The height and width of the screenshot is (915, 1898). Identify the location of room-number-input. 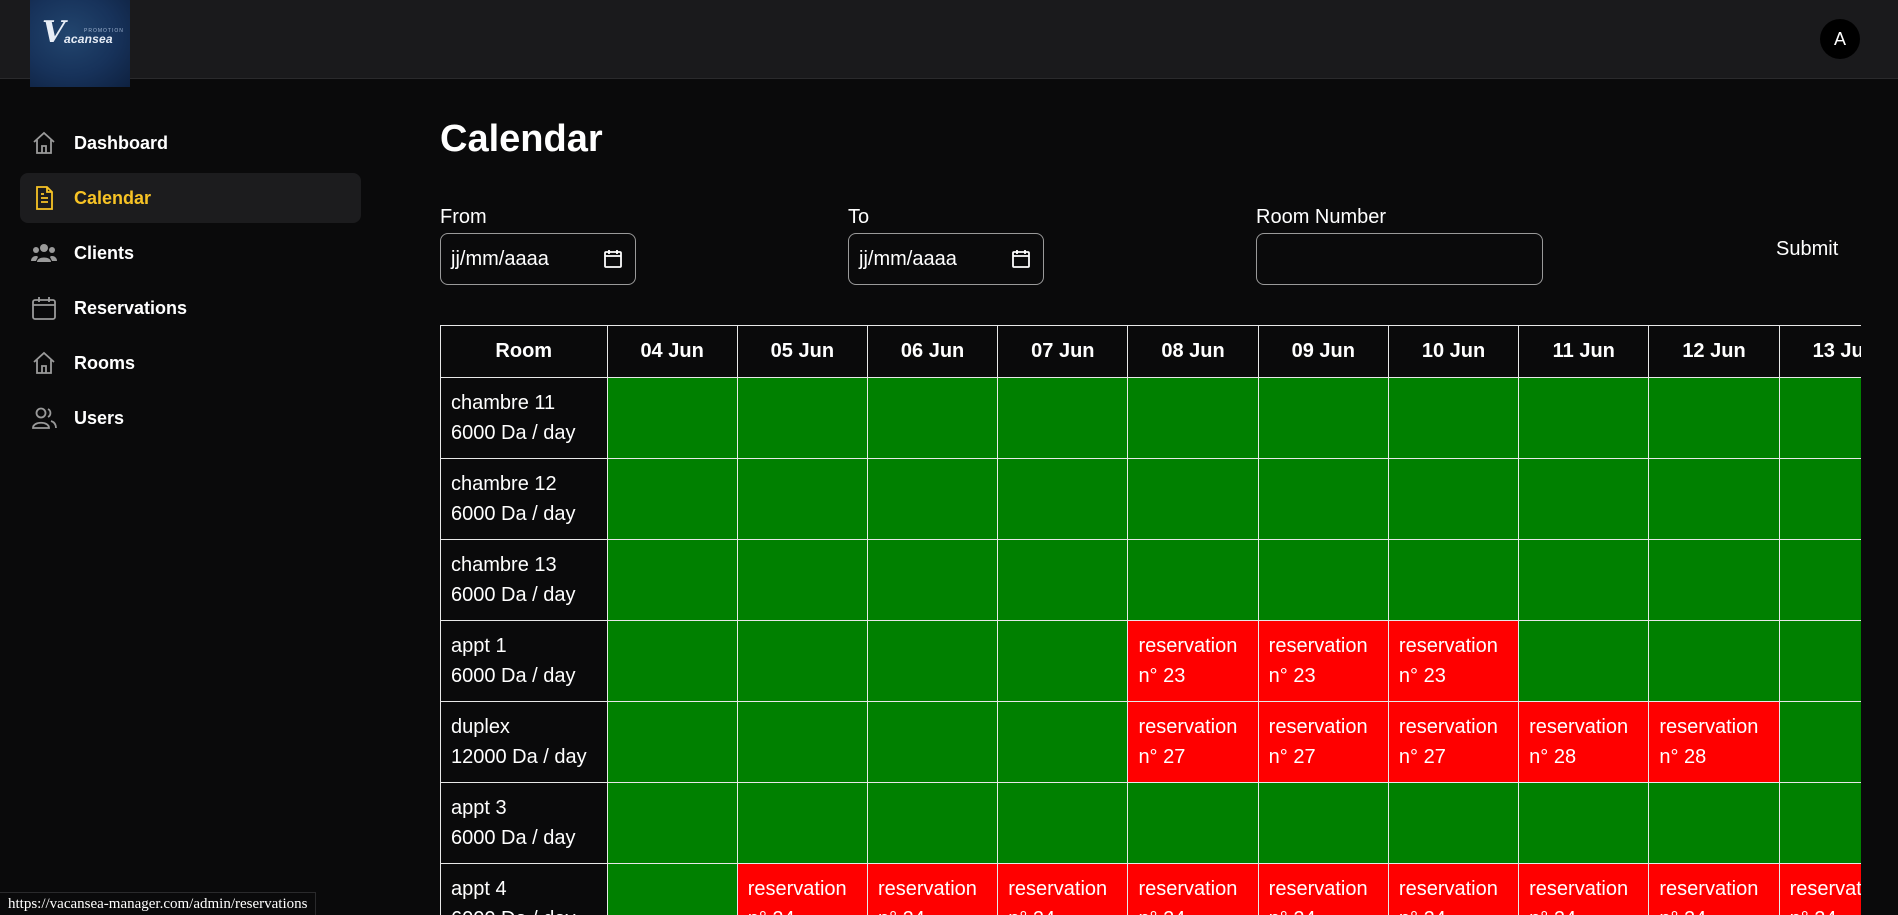
(1399, 259).